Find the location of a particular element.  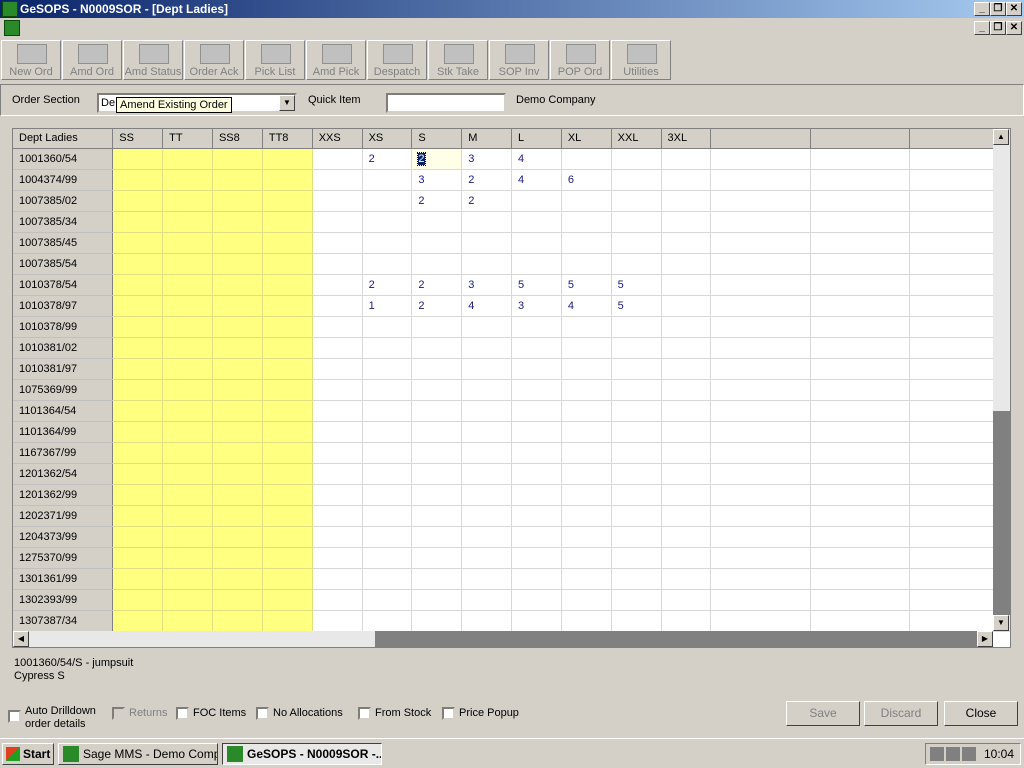

minimize-button: _ is located at coordinates (982, 9).